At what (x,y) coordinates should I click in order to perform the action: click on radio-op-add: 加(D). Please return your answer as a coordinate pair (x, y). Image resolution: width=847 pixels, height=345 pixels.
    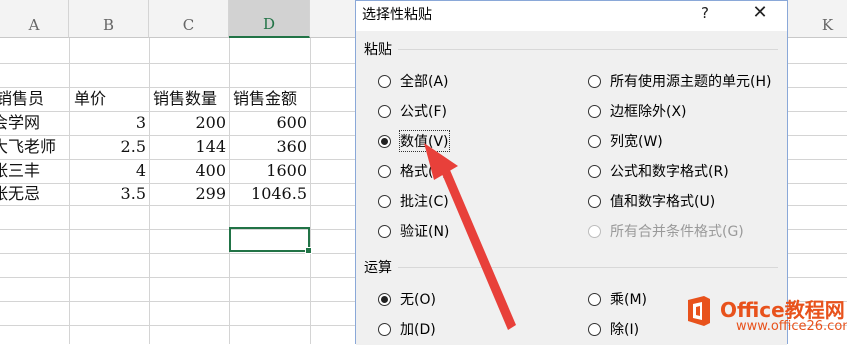
    Looking at the image, I should click on (407, 329).